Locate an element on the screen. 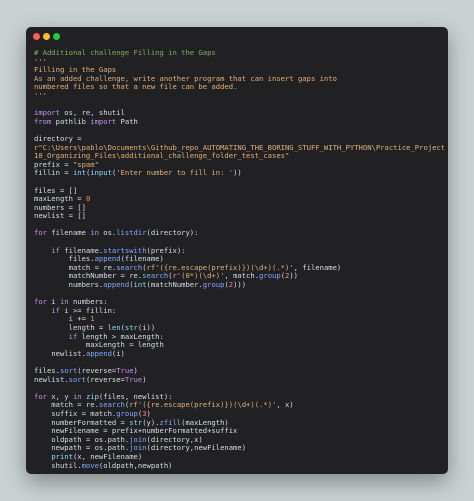  code-token: fillin = is located at coordinates (53, 173).